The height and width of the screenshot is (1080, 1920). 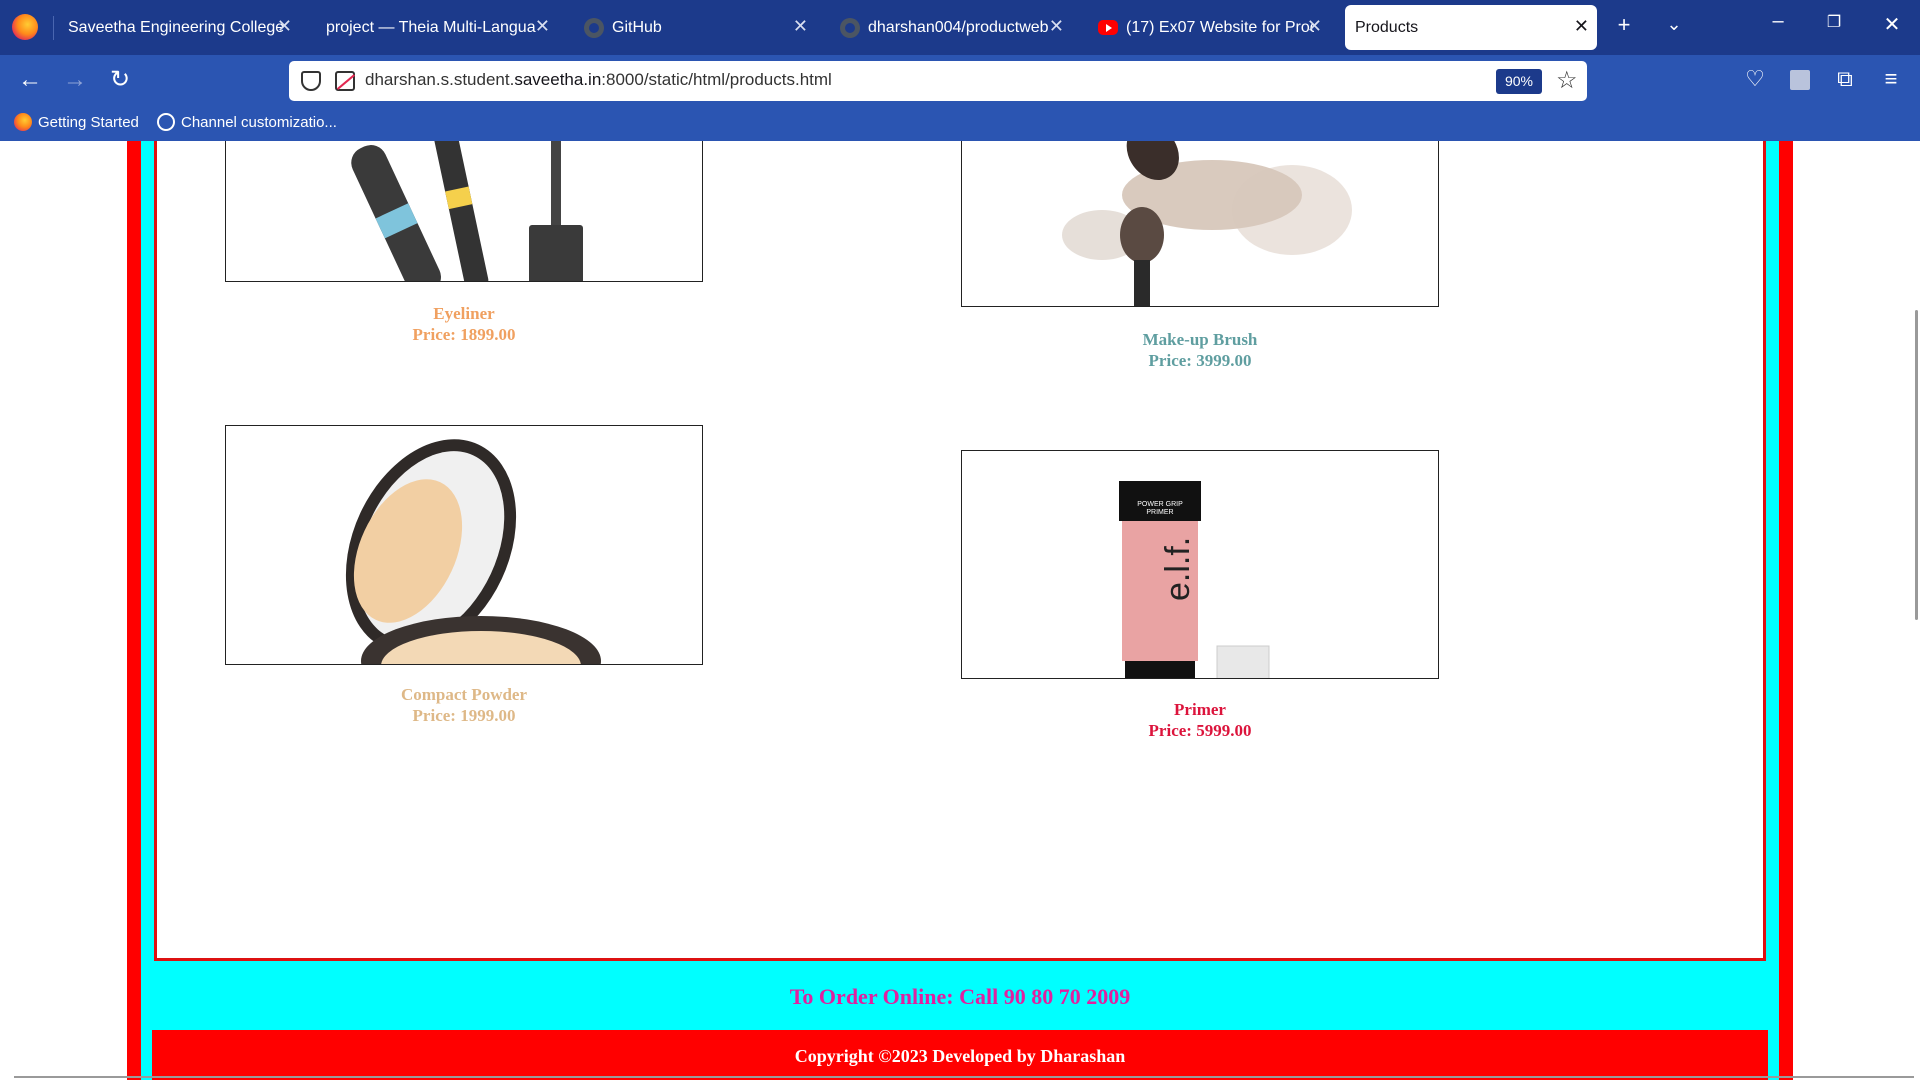 What do you see at coordinates (30, 81) in the screenshot?
I see `back-arrow-icon: ←` at bounding box center [30, 81].